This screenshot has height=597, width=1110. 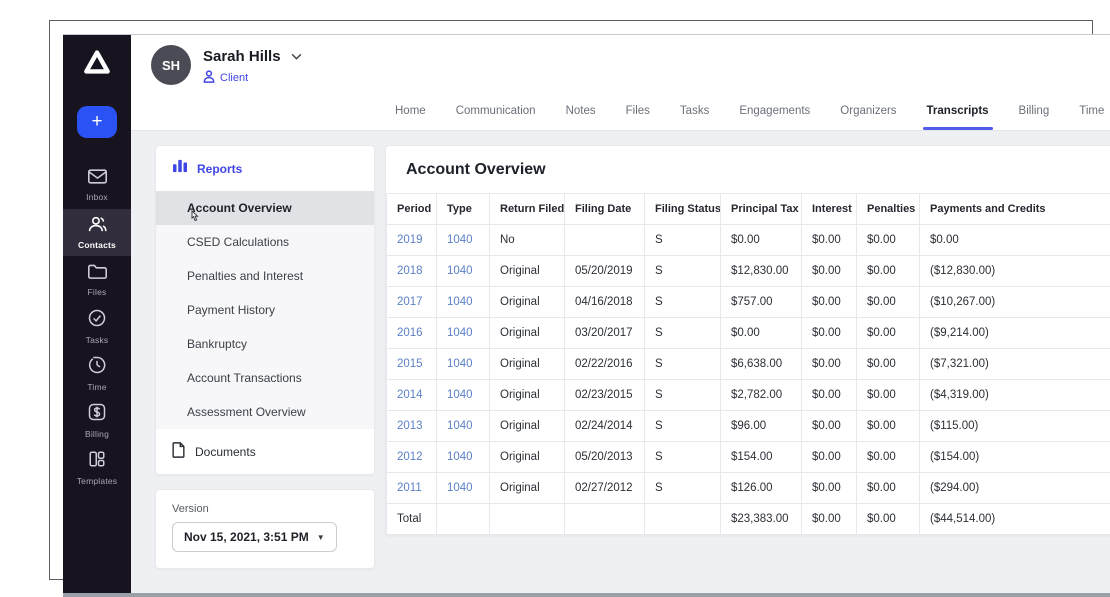 I want to click on tab-organizers: Organizers, so click(x=868, y=117).